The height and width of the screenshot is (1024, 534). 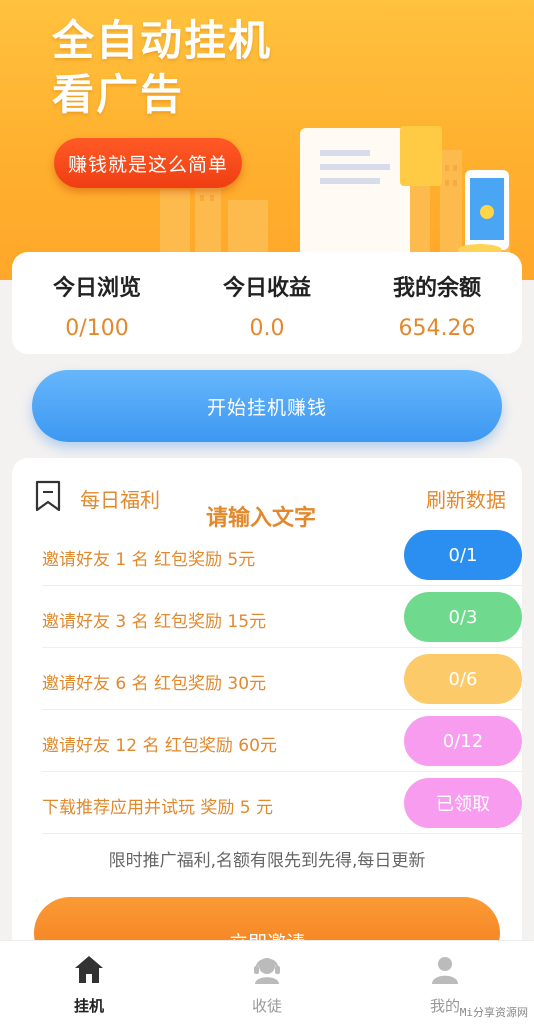 What do you see at coordinates (493, 1012) in the screenshot?
I see `watermark: Mi分享资源网` at bounding box center [493, 1012].